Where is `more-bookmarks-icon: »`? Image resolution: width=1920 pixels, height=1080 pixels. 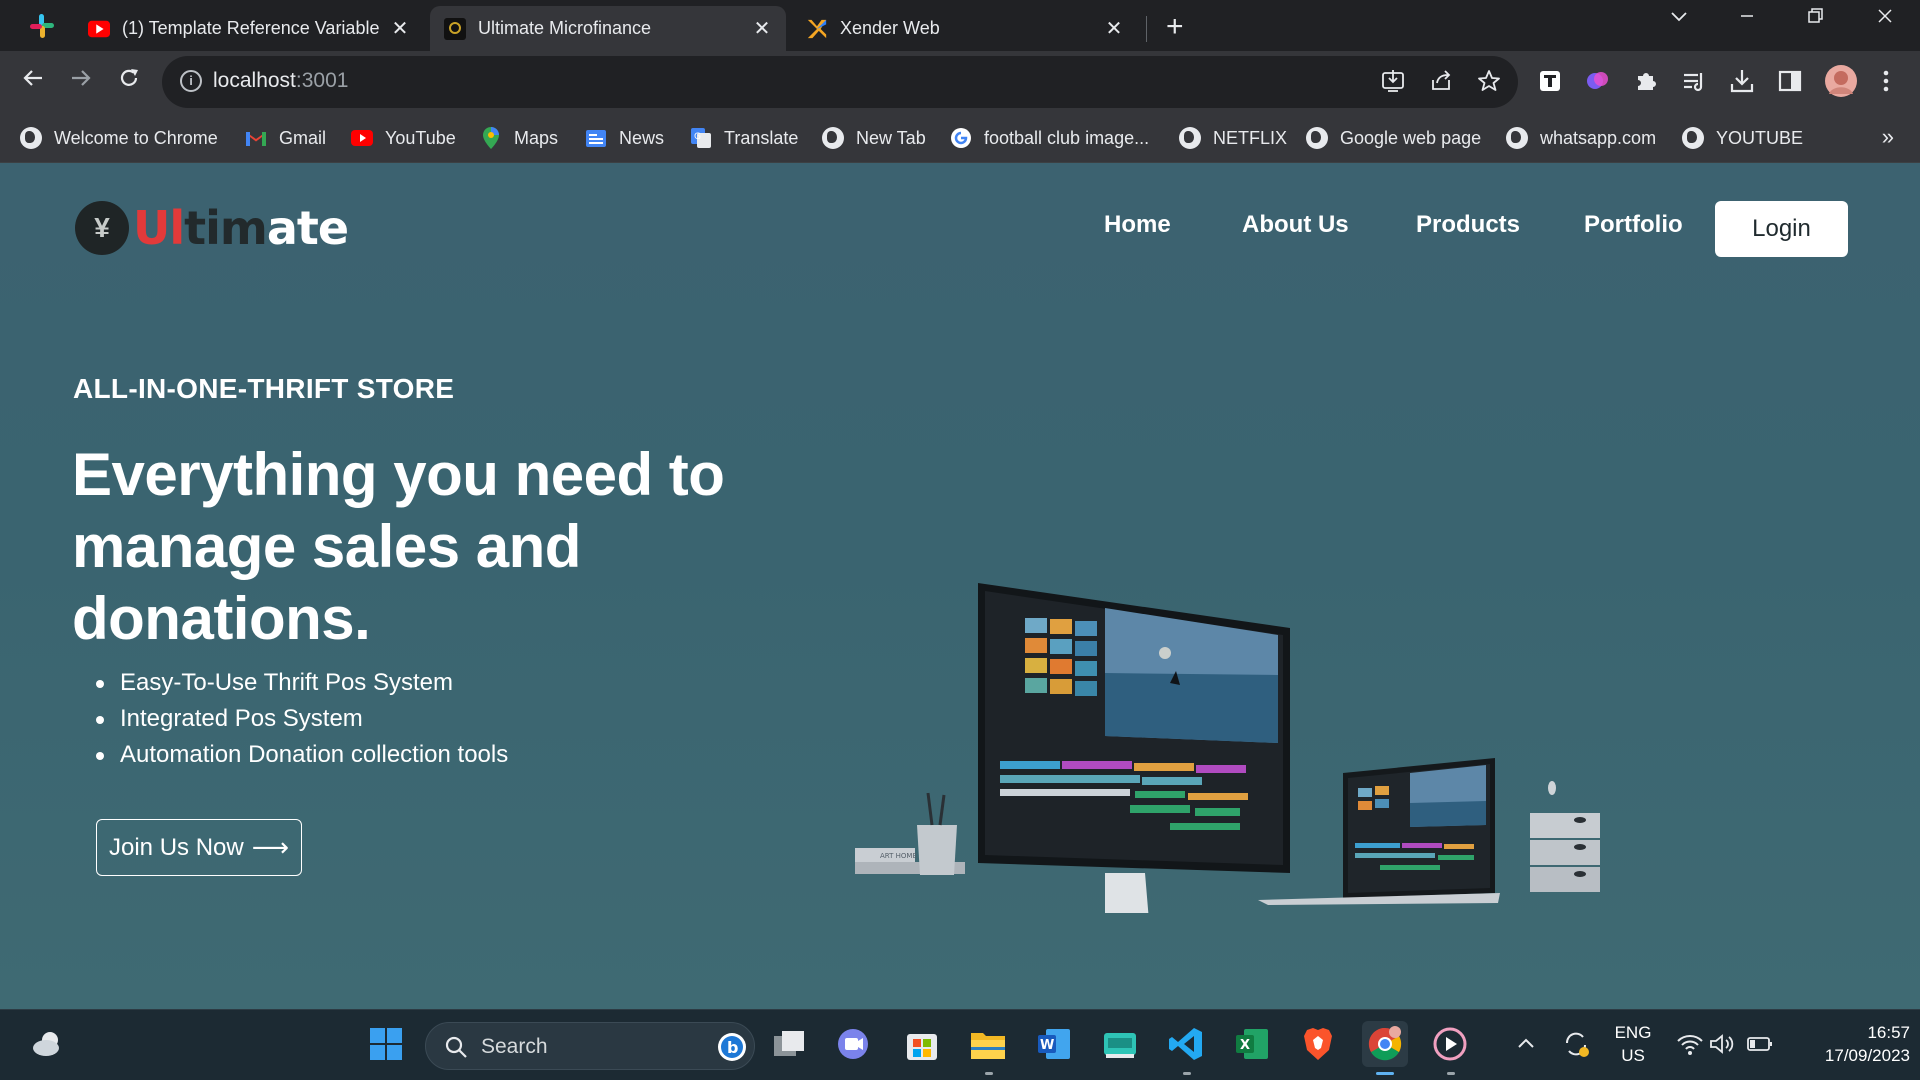
more-bookmarks-icon: » is located at coordinates (1888, 137).